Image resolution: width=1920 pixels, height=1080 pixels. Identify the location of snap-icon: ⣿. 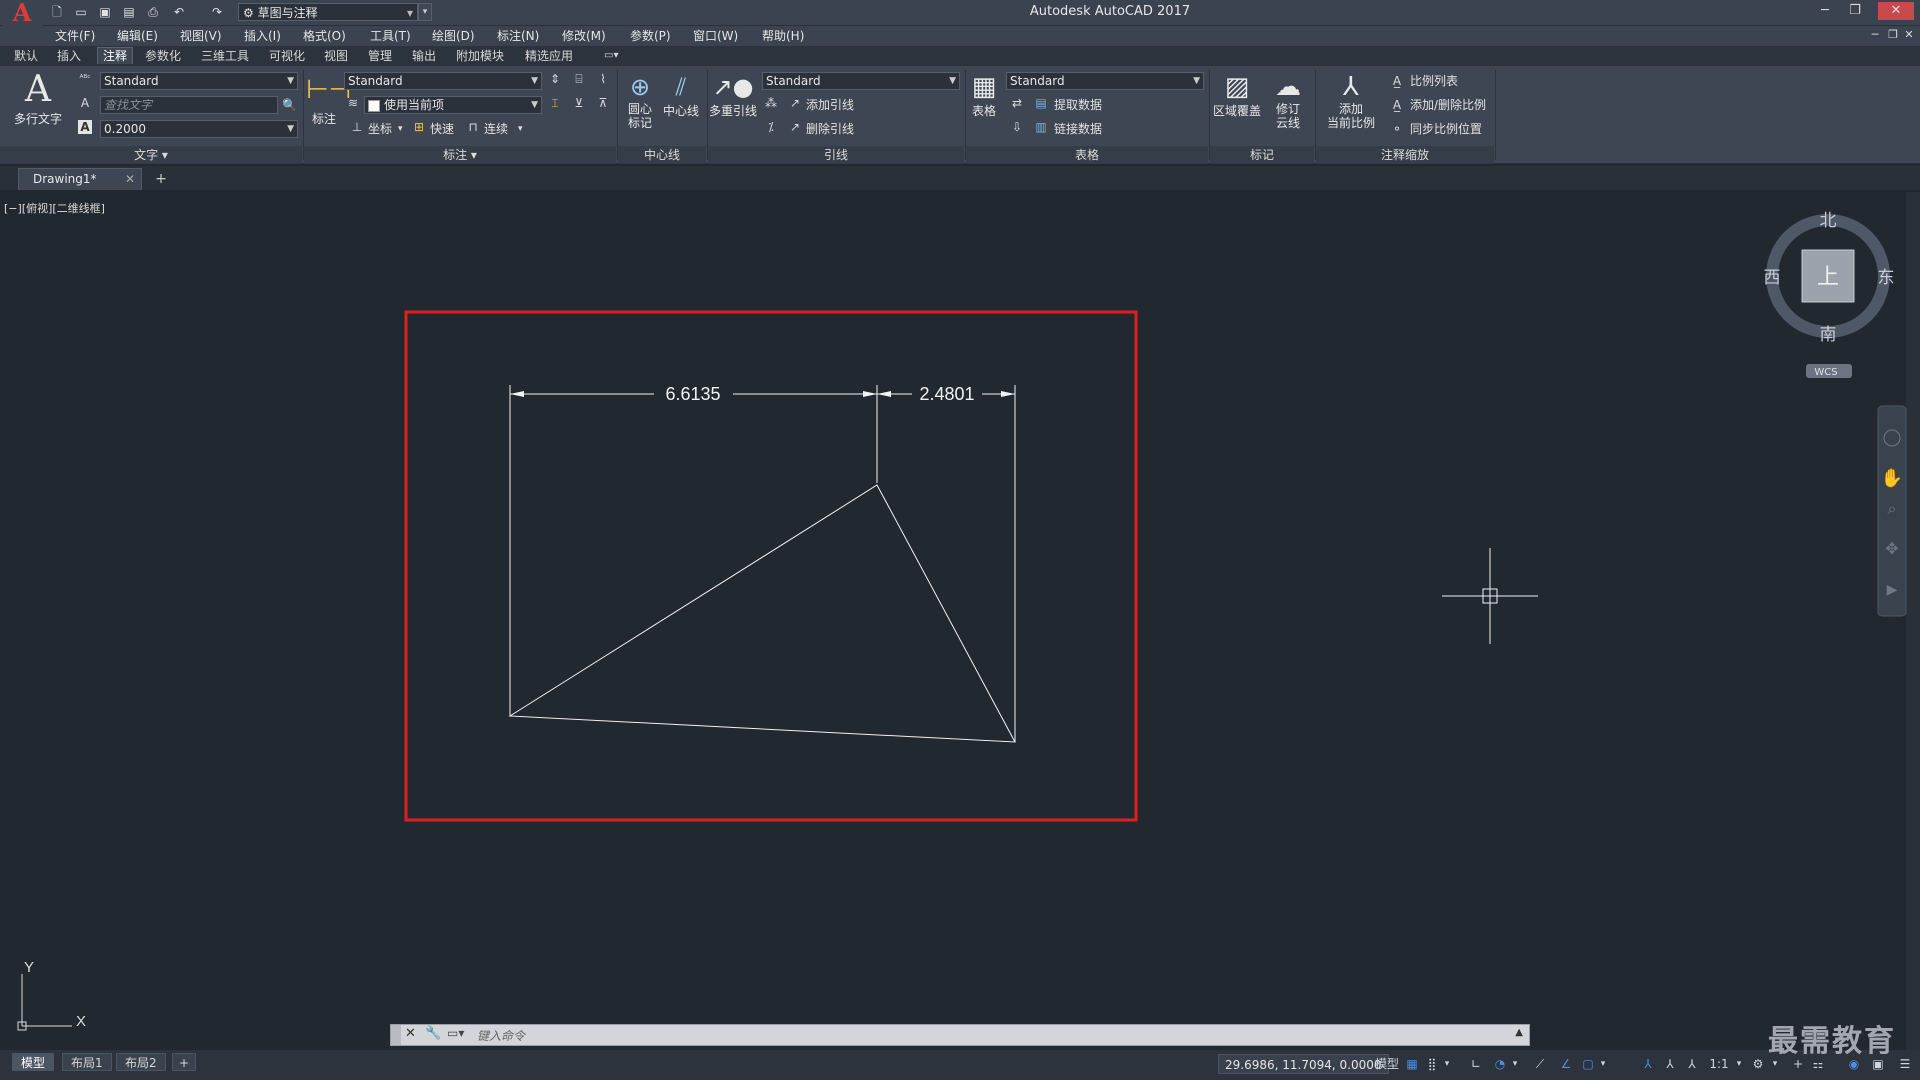
(1432, 1064).